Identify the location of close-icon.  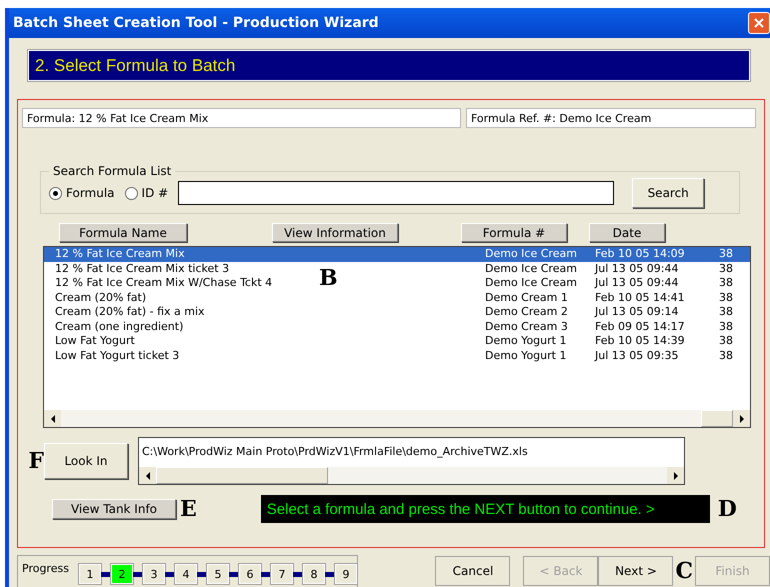
(759, 23).